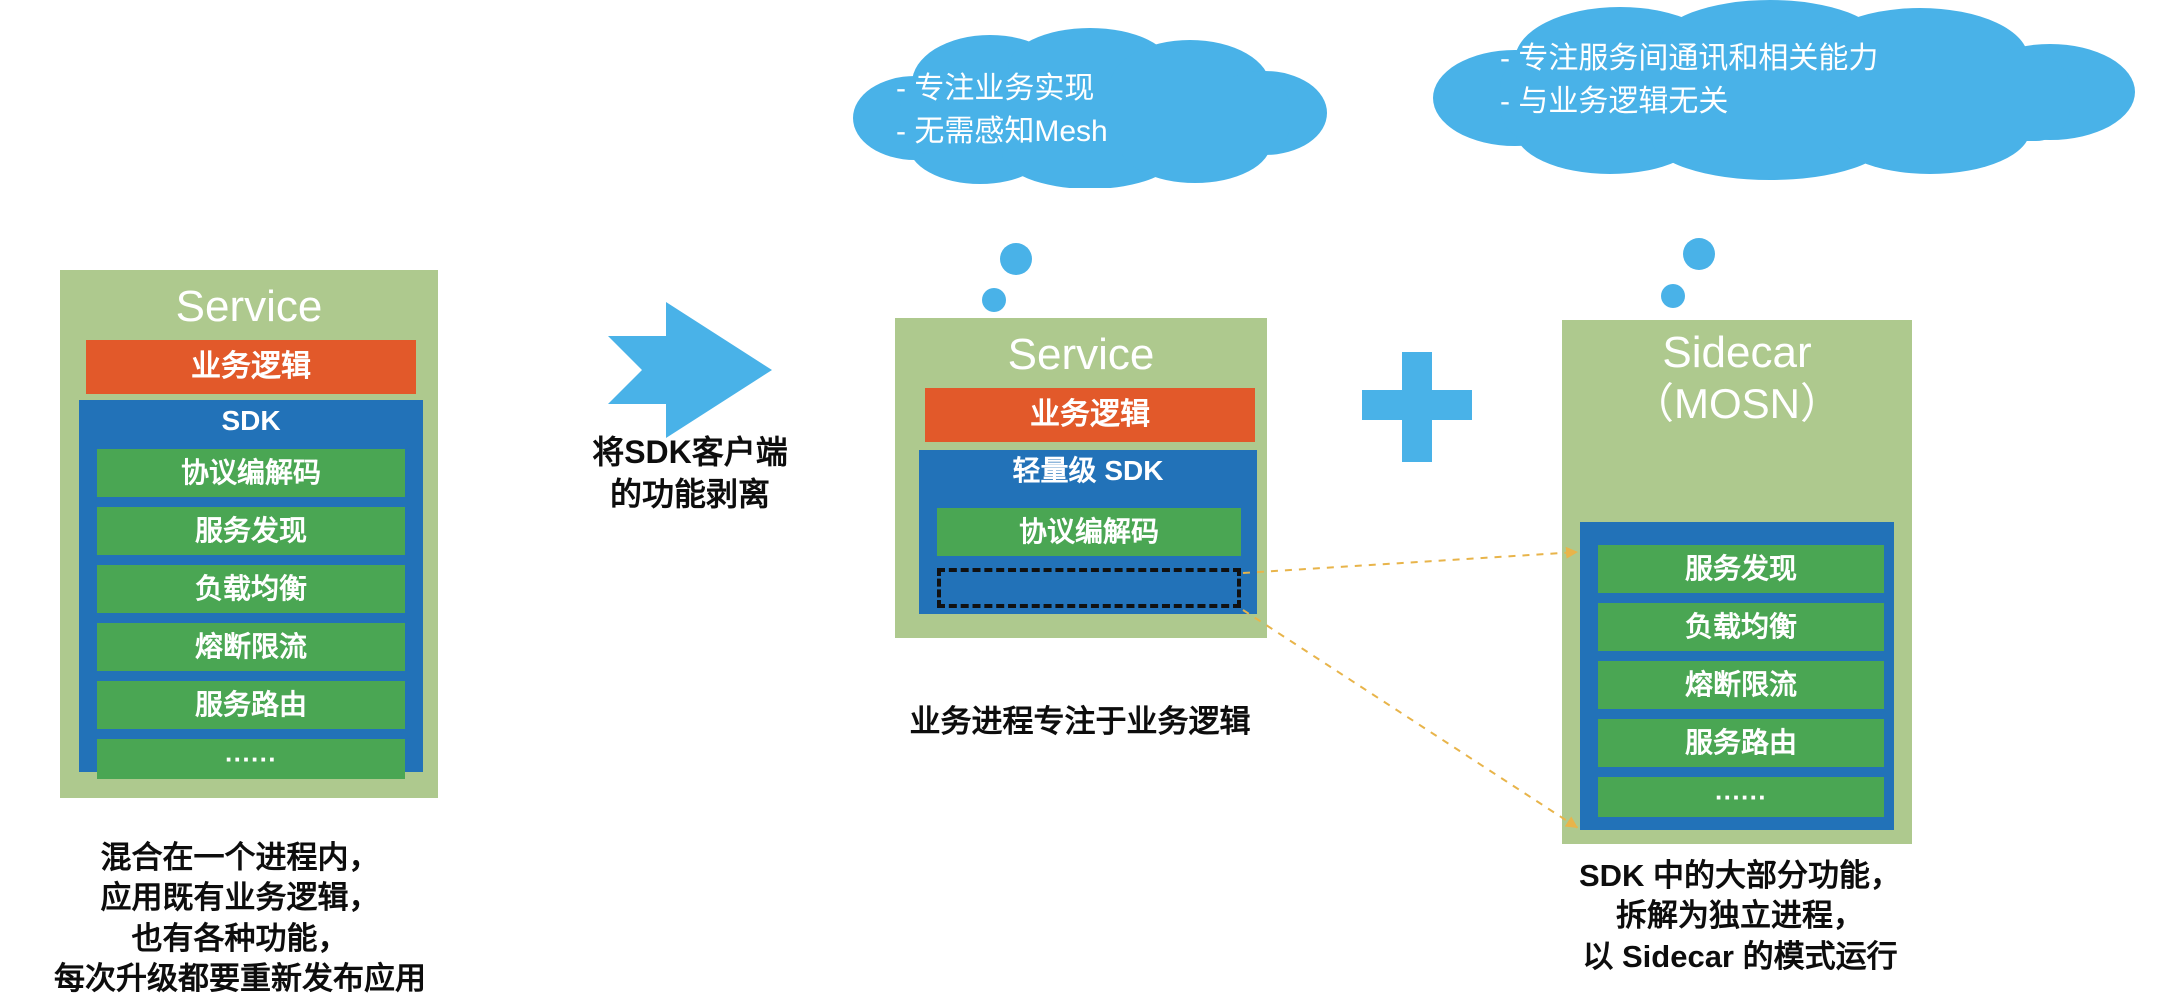  What do you see at coordinates (1736, 403) in the screenshot?
I see `sidecar-title-line2: （MOSN）` at bounding box center [1736, 403].